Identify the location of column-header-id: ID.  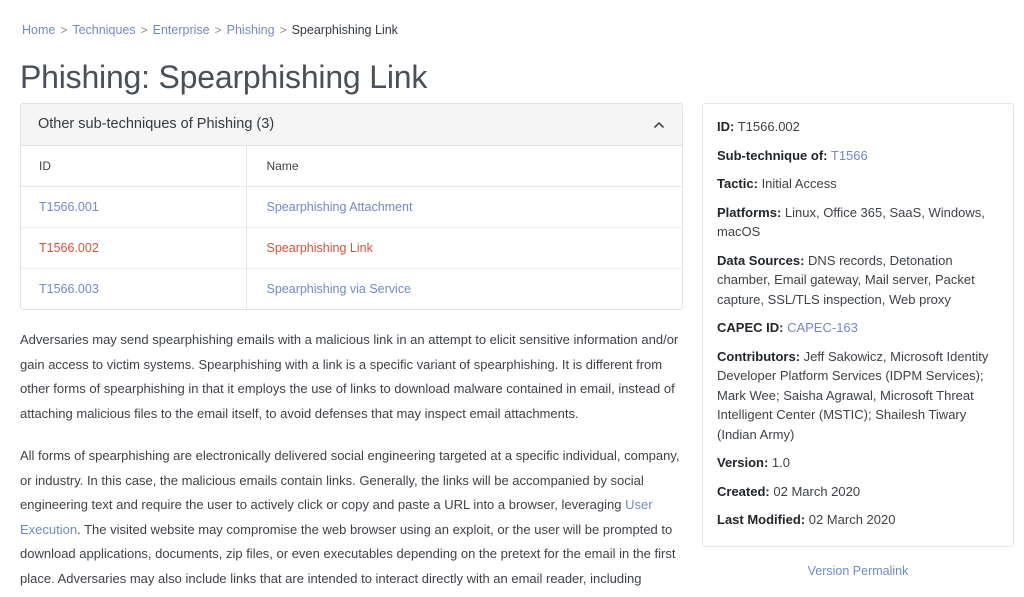
(133, 166).